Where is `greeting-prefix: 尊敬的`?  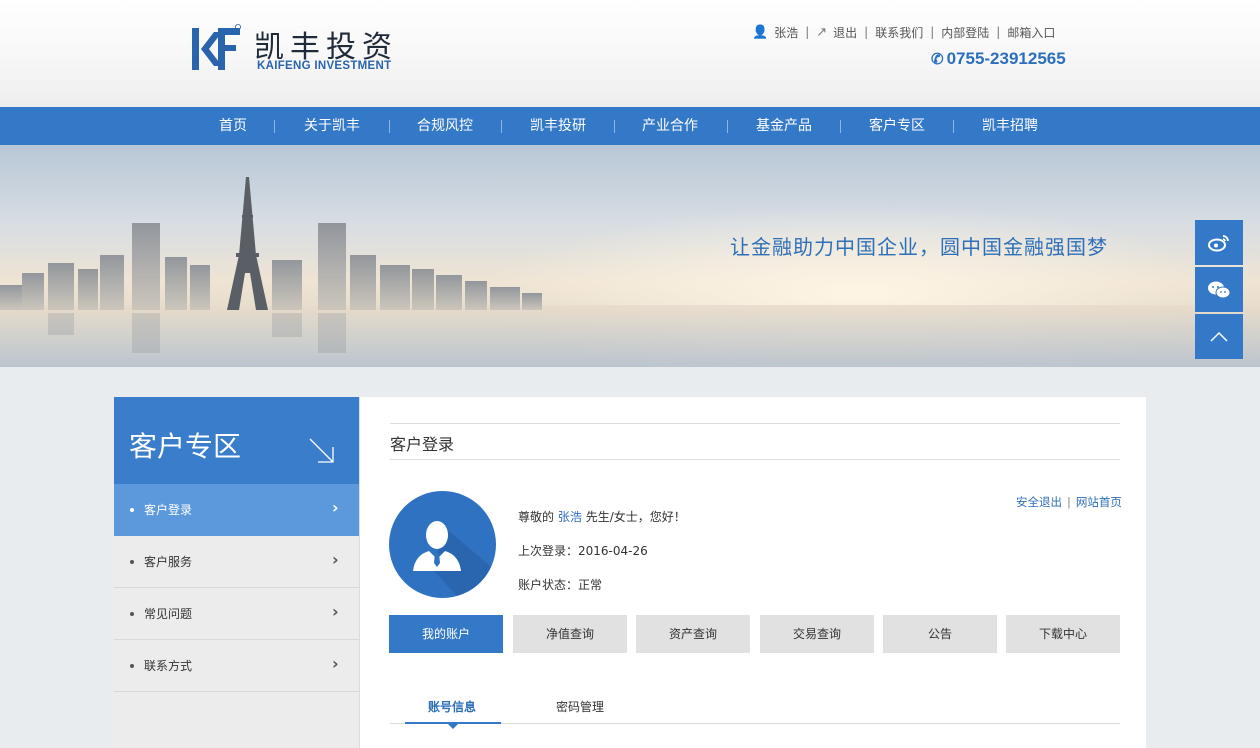 greeting-prefix: 尊敬的 is located at coordinates (536, 517).